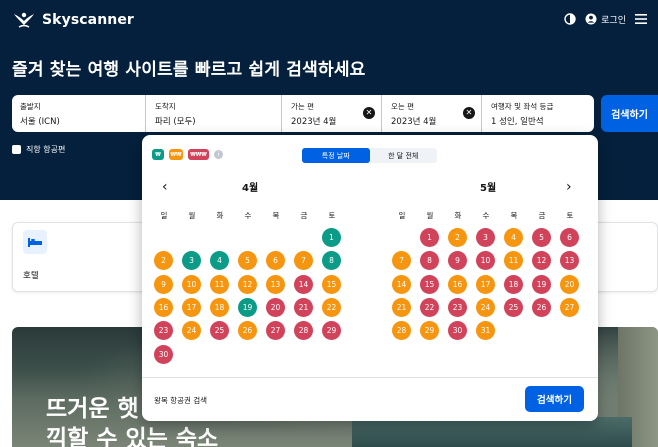 This screenshot has width=658, height=447. I want to click on header-actions: 로그인, so click(605, 19).